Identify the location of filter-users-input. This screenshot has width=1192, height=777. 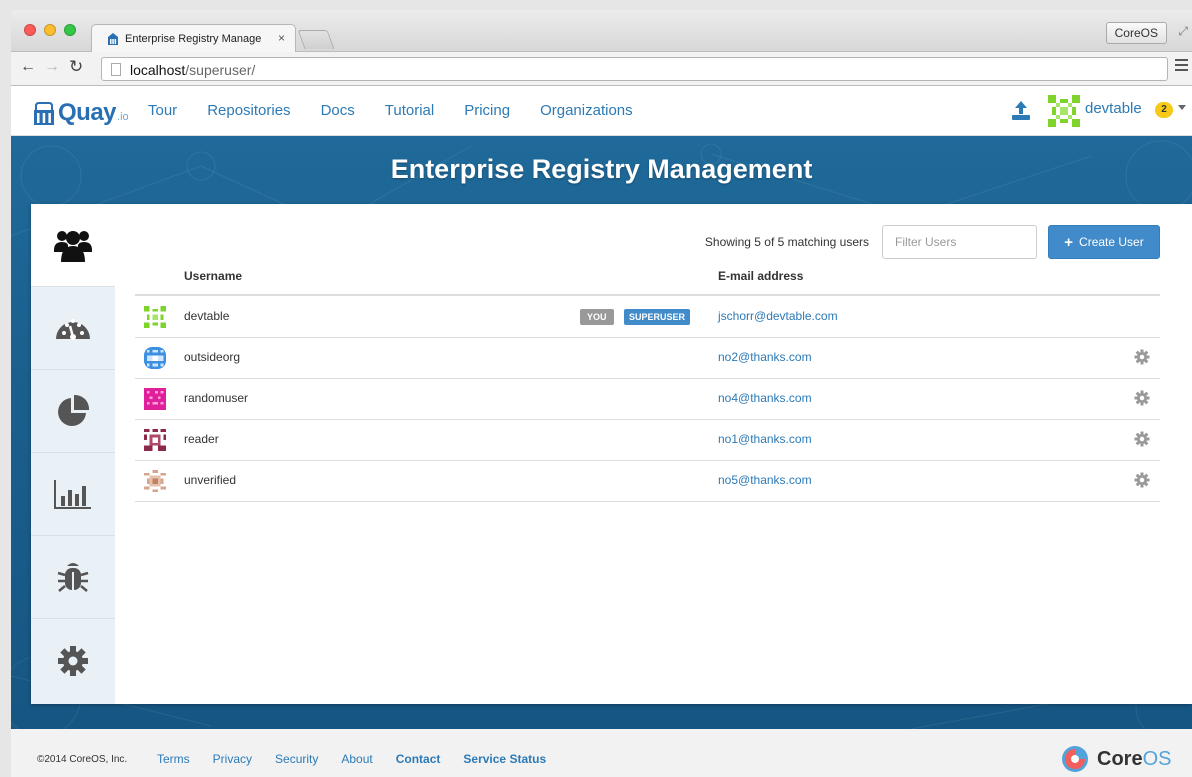
(959, 242).